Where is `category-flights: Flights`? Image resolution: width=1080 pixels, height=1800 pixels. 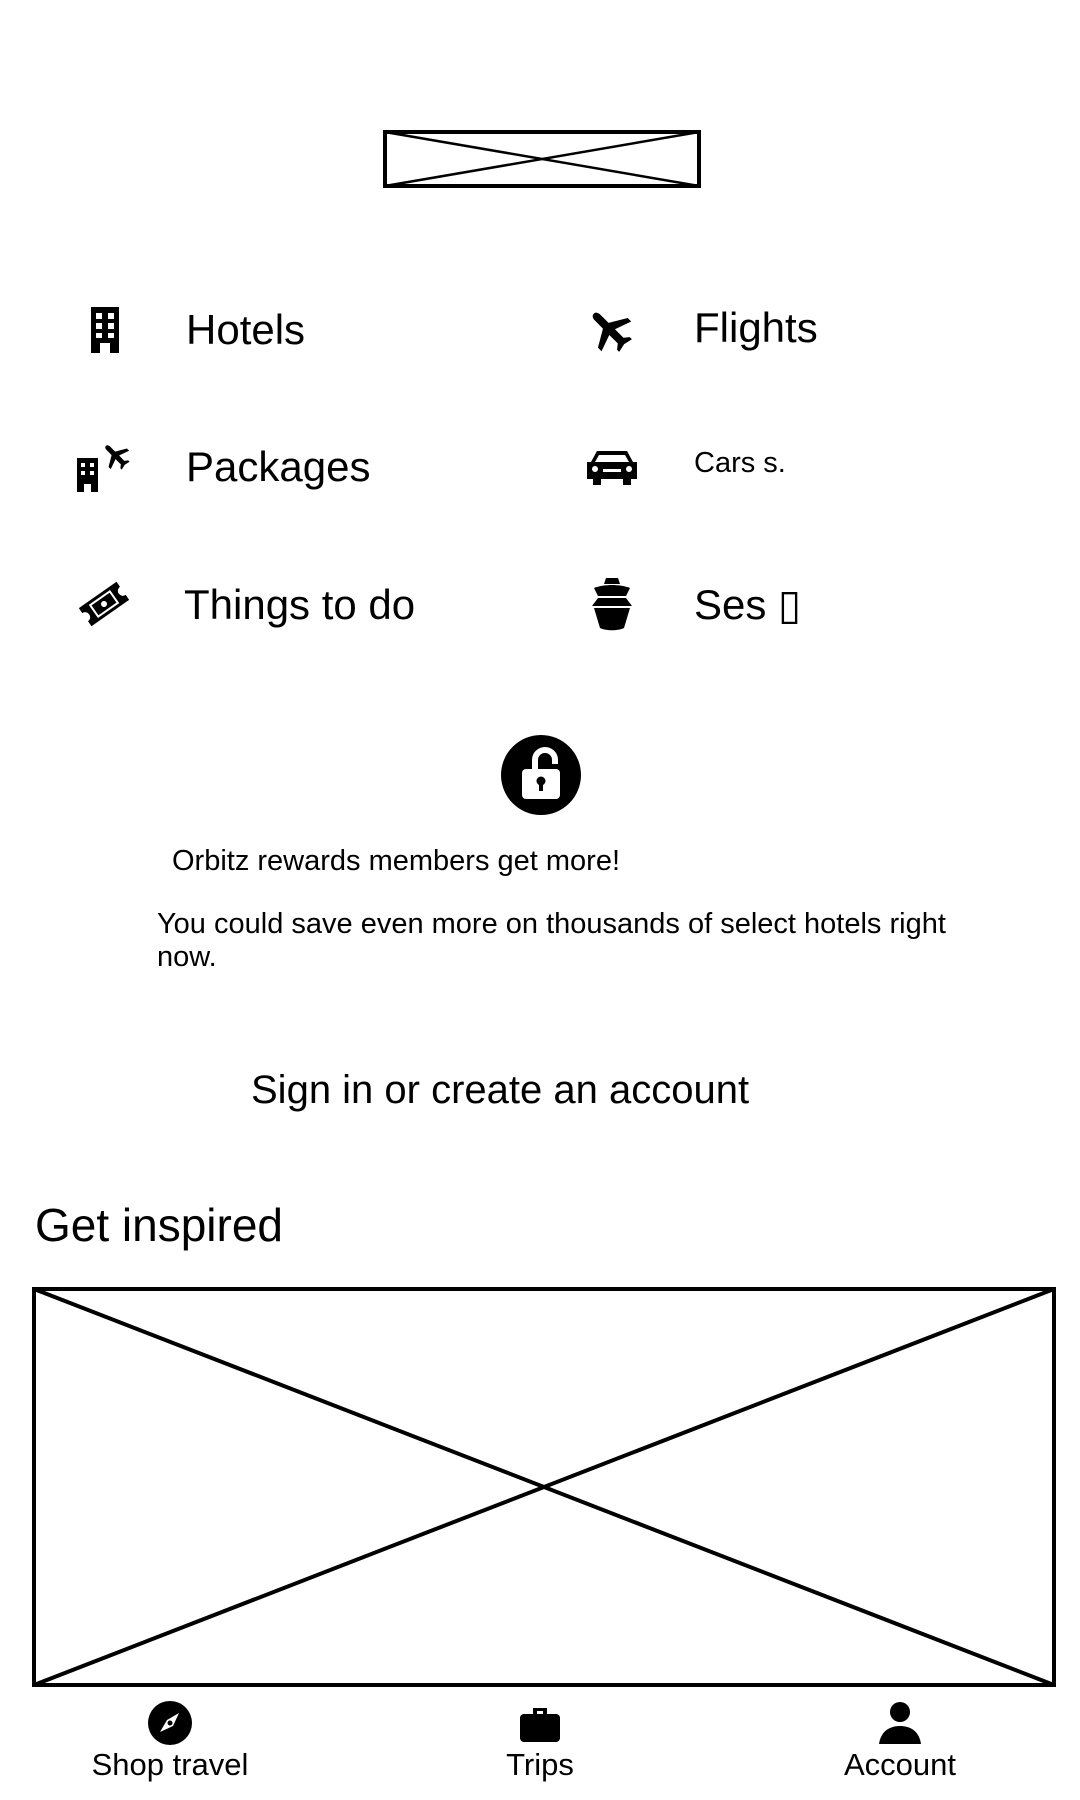 category-flights: Flights is located at coordinates (805, 330).